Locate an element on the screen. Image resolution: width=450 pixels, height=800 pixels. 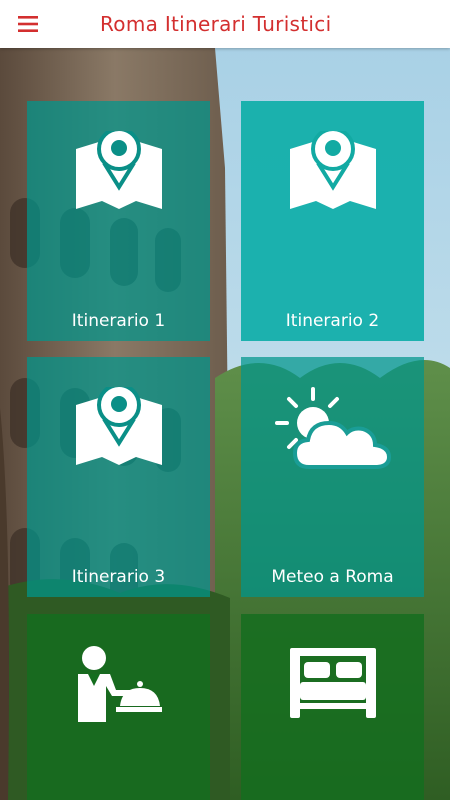
menu-button is located at coordinates (28, 24).